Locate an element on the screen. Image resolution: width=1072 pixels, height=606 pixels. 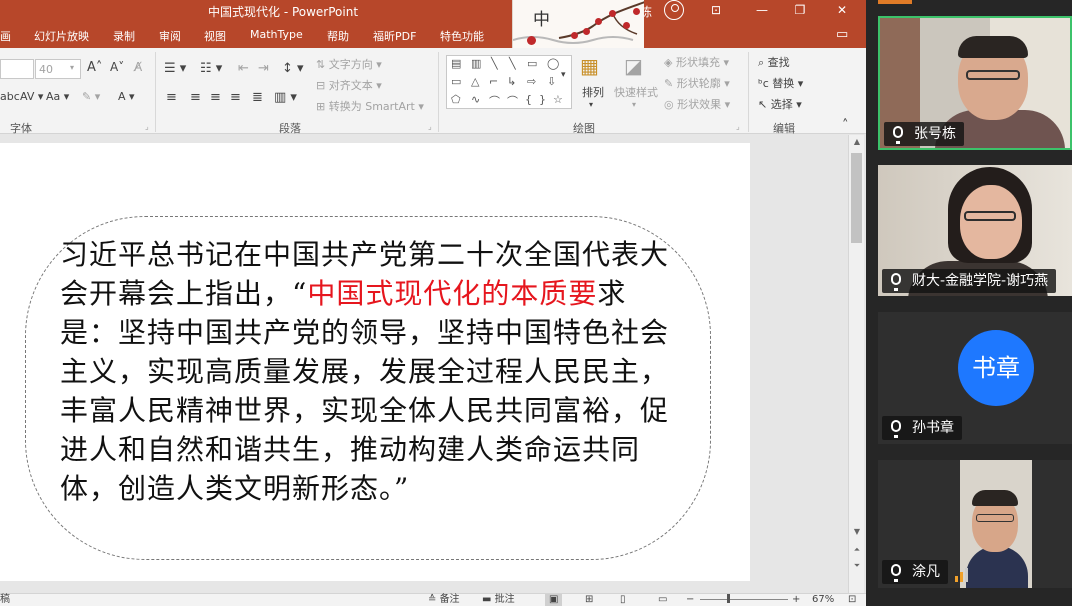
tab-review: 审阅 is located at coordinates (170, 36).